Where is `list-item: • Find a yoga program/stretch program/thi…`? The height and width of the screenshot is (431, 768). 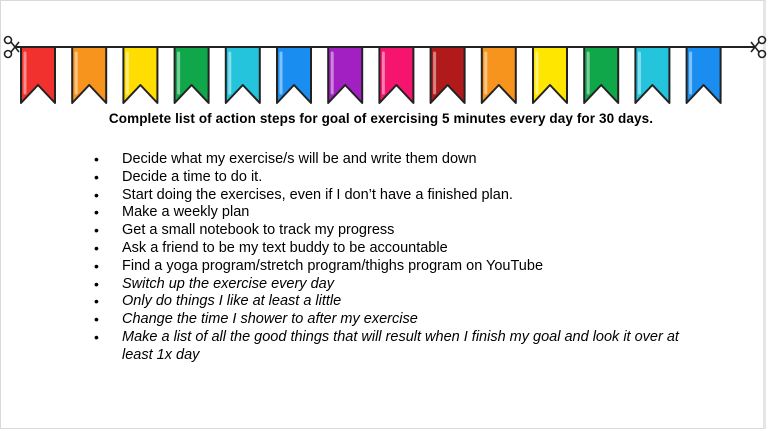 list-item: • Find a yoga program/stretch program/thi… is located at coordinates (391, 267).